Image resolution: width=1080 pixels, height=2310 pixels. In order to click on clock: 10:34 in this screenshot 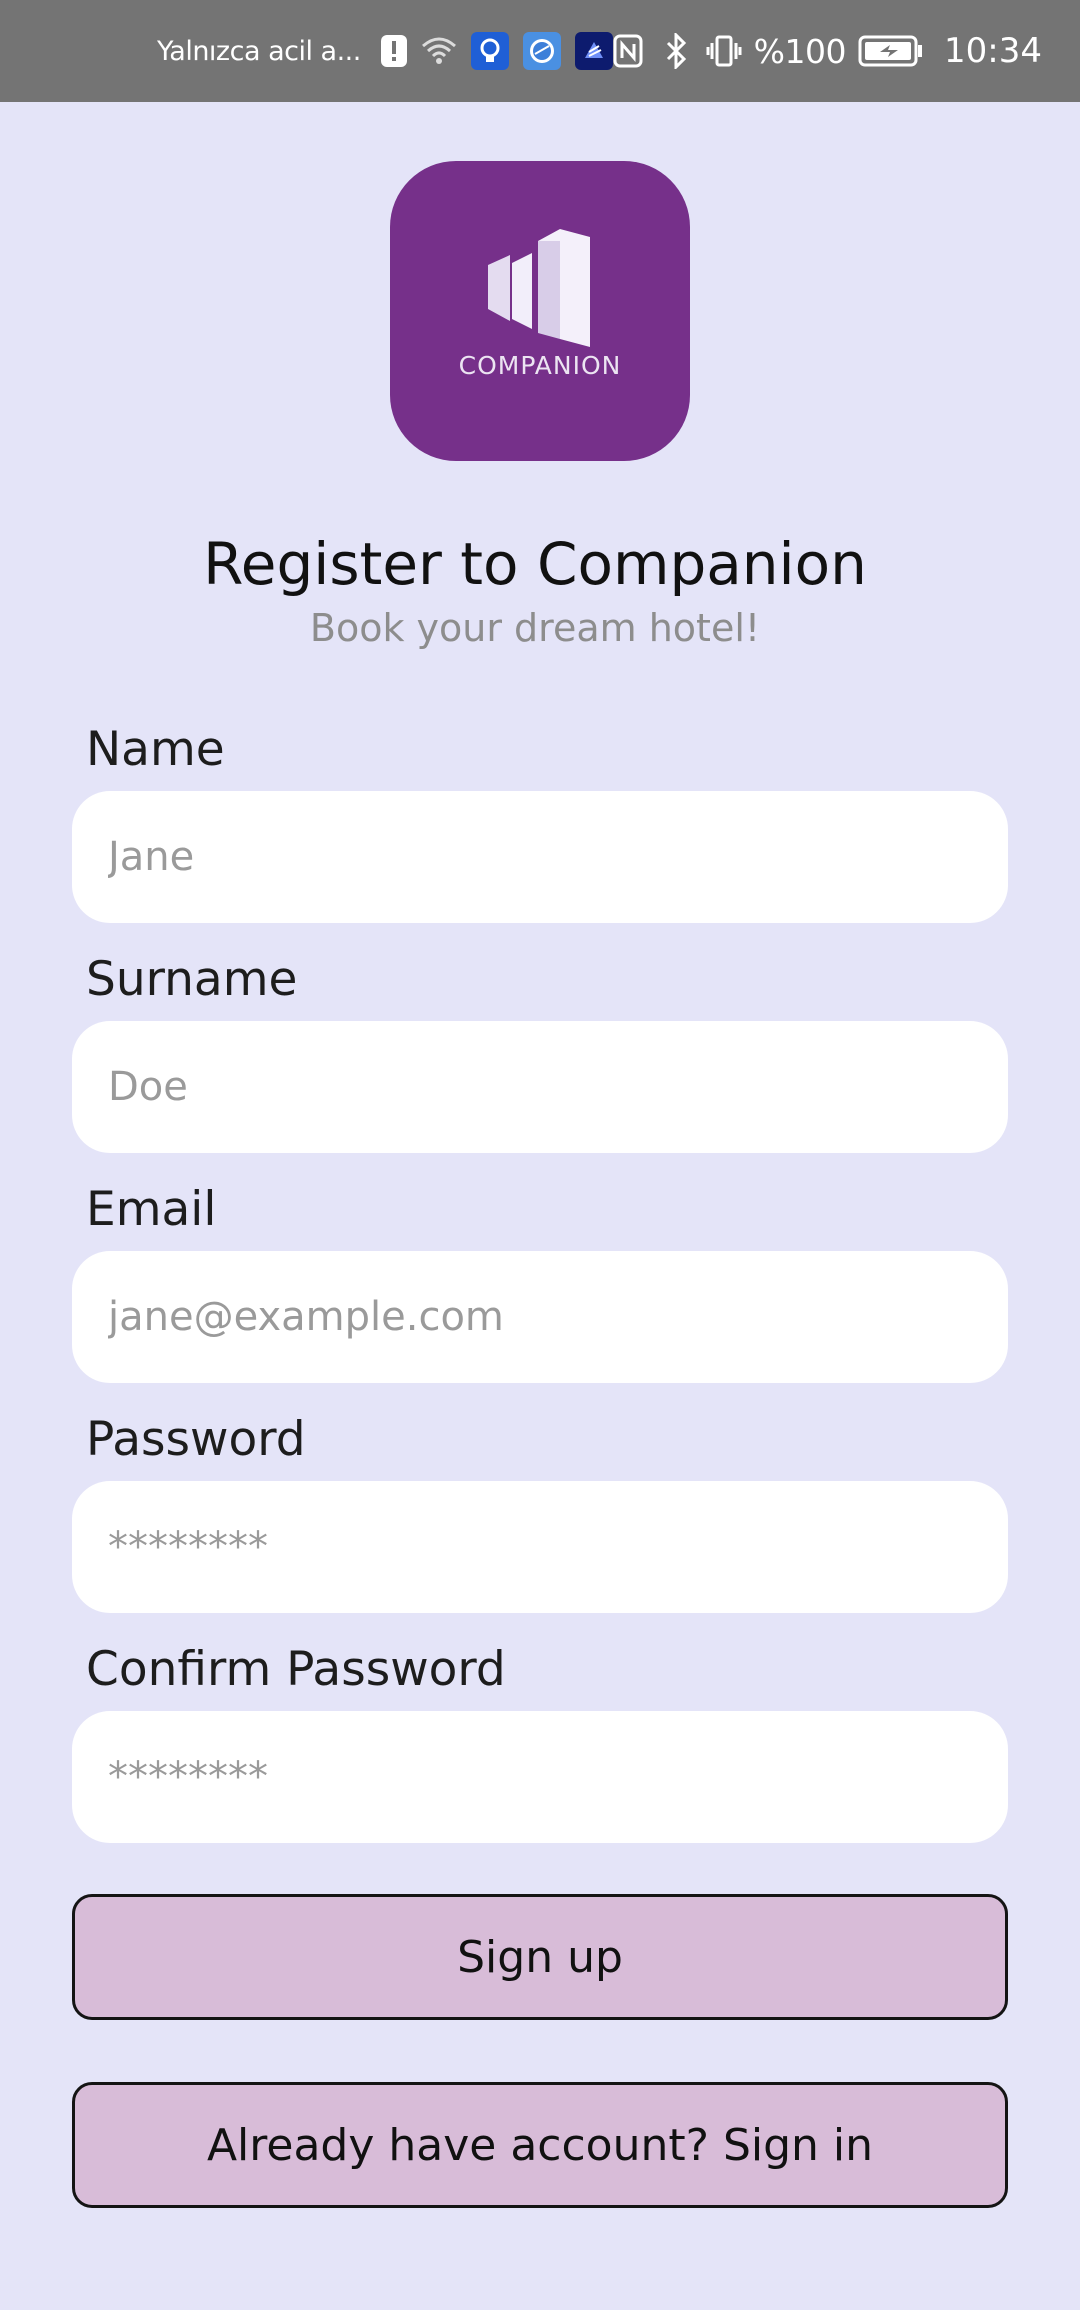, I will do `click(993, 51)`.